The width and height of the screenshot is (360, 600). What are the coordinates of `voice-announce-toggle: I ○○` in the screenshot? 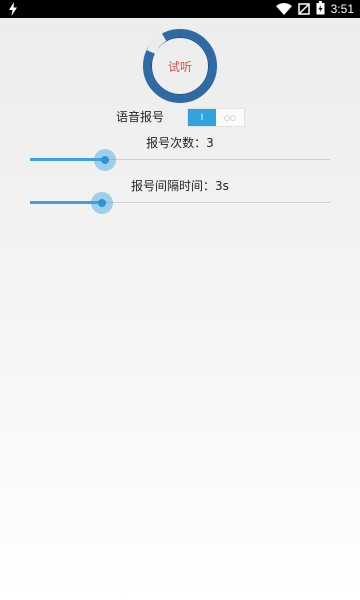 It's located at (216, 117).